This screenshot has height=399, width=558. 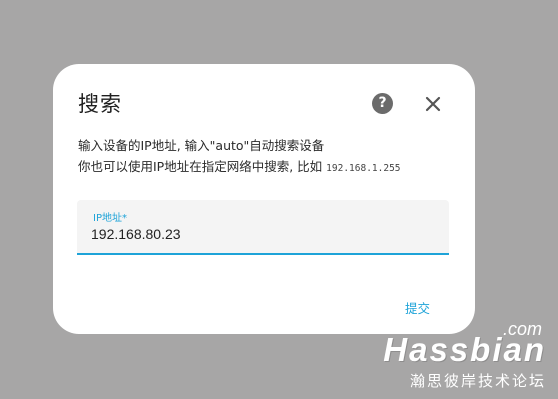 I want to click on ip-address-input, so click(x=261, y=234).